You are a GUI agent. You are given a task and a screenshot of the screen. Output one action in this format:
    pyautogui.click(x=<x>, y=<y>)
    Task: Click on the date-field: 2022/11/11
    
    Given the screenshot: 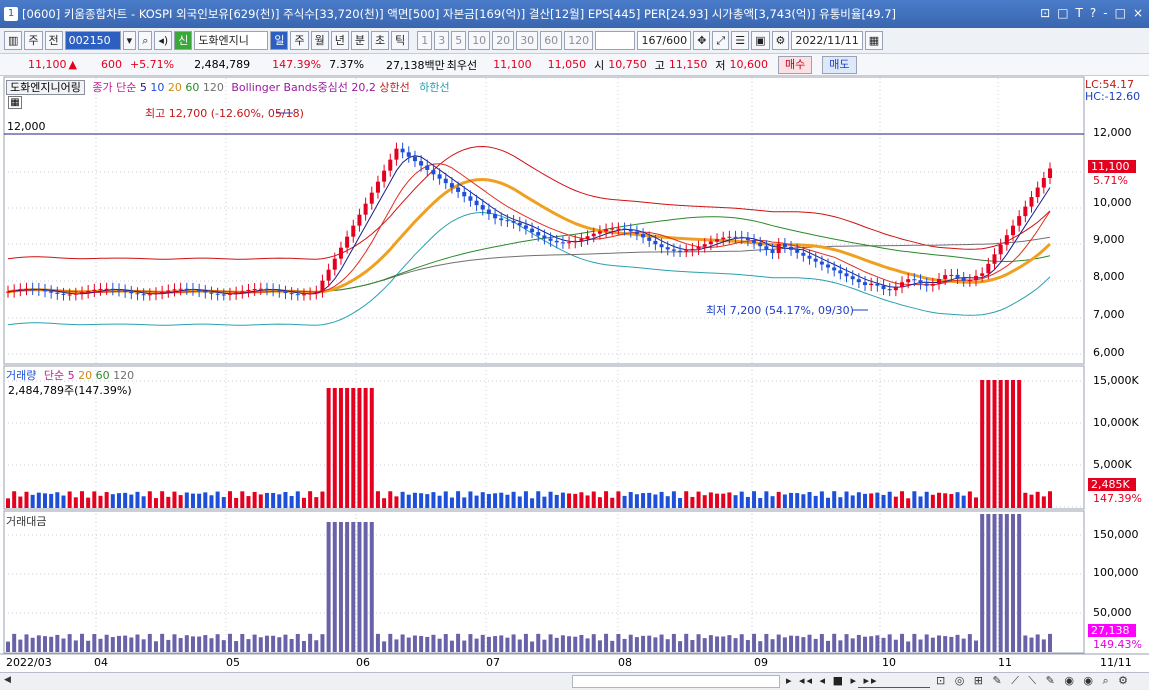 What is the action you would take?
    pyautogui.click(x=827, y=40)
    